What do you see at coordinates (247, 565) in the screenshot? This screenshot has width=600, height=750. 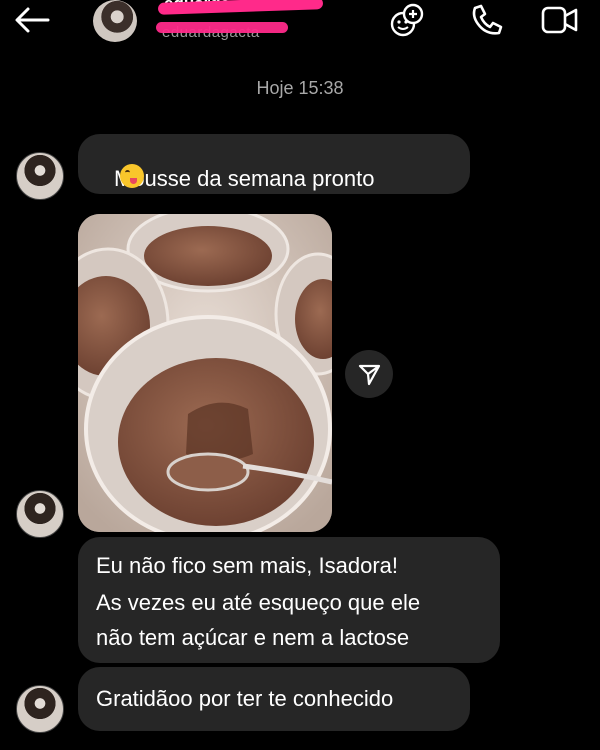 I see `message-line: Eu não fico sem mais, Isadora!` at bounding box center [247, 565].